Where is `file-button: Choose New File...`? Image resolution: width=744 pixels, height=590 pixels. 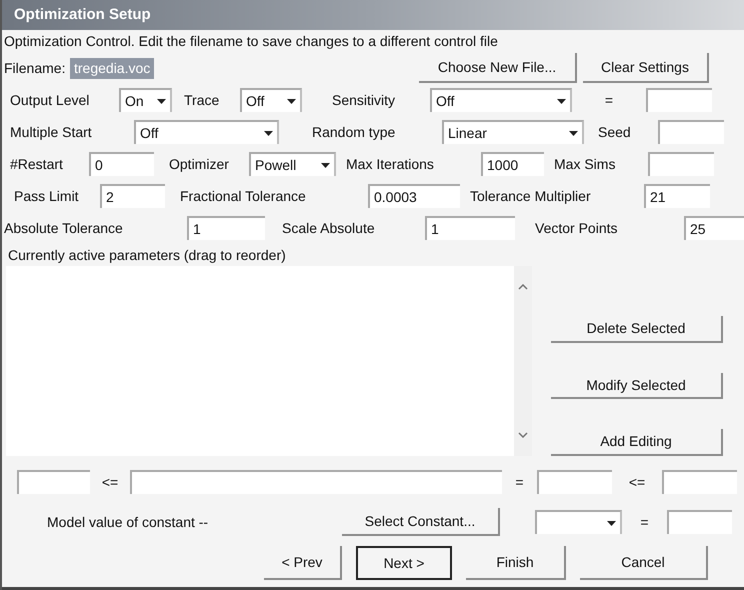
file-button: Choose New File... is located at coordinates (498, 68).